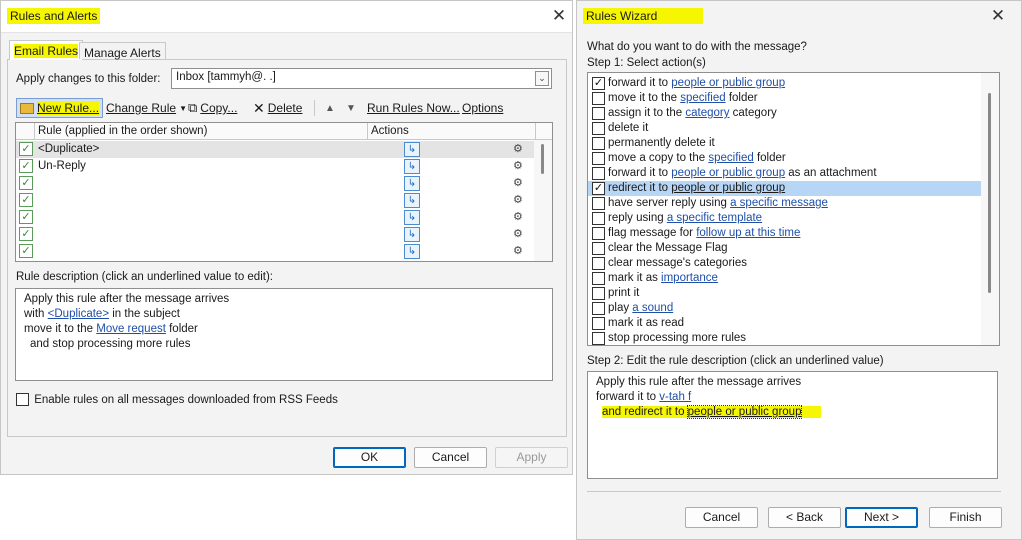 The image size is (1022, 540). Describe the element at coordinates (784, 338) in the screenshot. I see `action-item: stop processing more rules` at that location.